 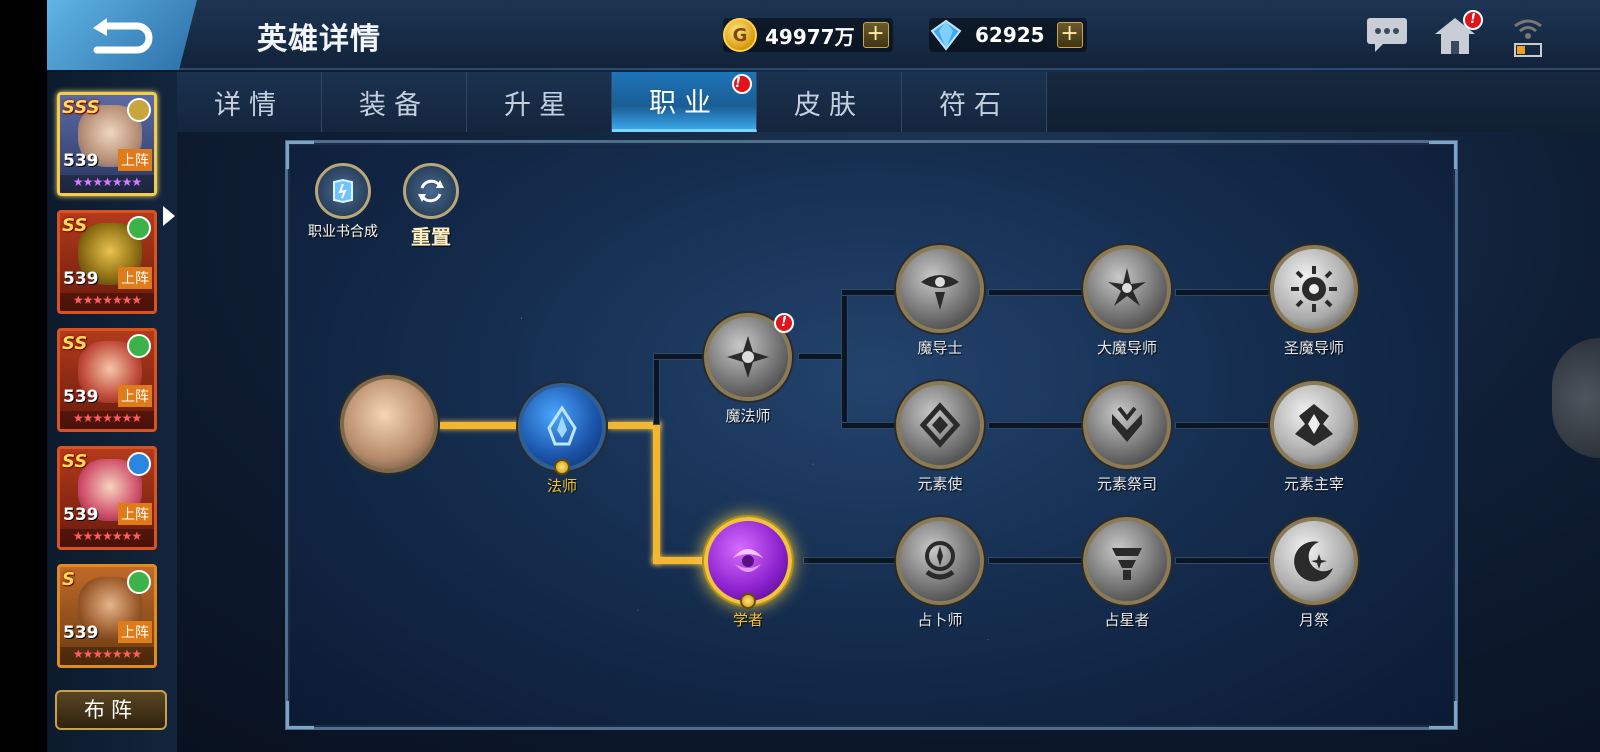 I want to click on element-priest-label: 元素祭司, so click(x=1126, y=484).